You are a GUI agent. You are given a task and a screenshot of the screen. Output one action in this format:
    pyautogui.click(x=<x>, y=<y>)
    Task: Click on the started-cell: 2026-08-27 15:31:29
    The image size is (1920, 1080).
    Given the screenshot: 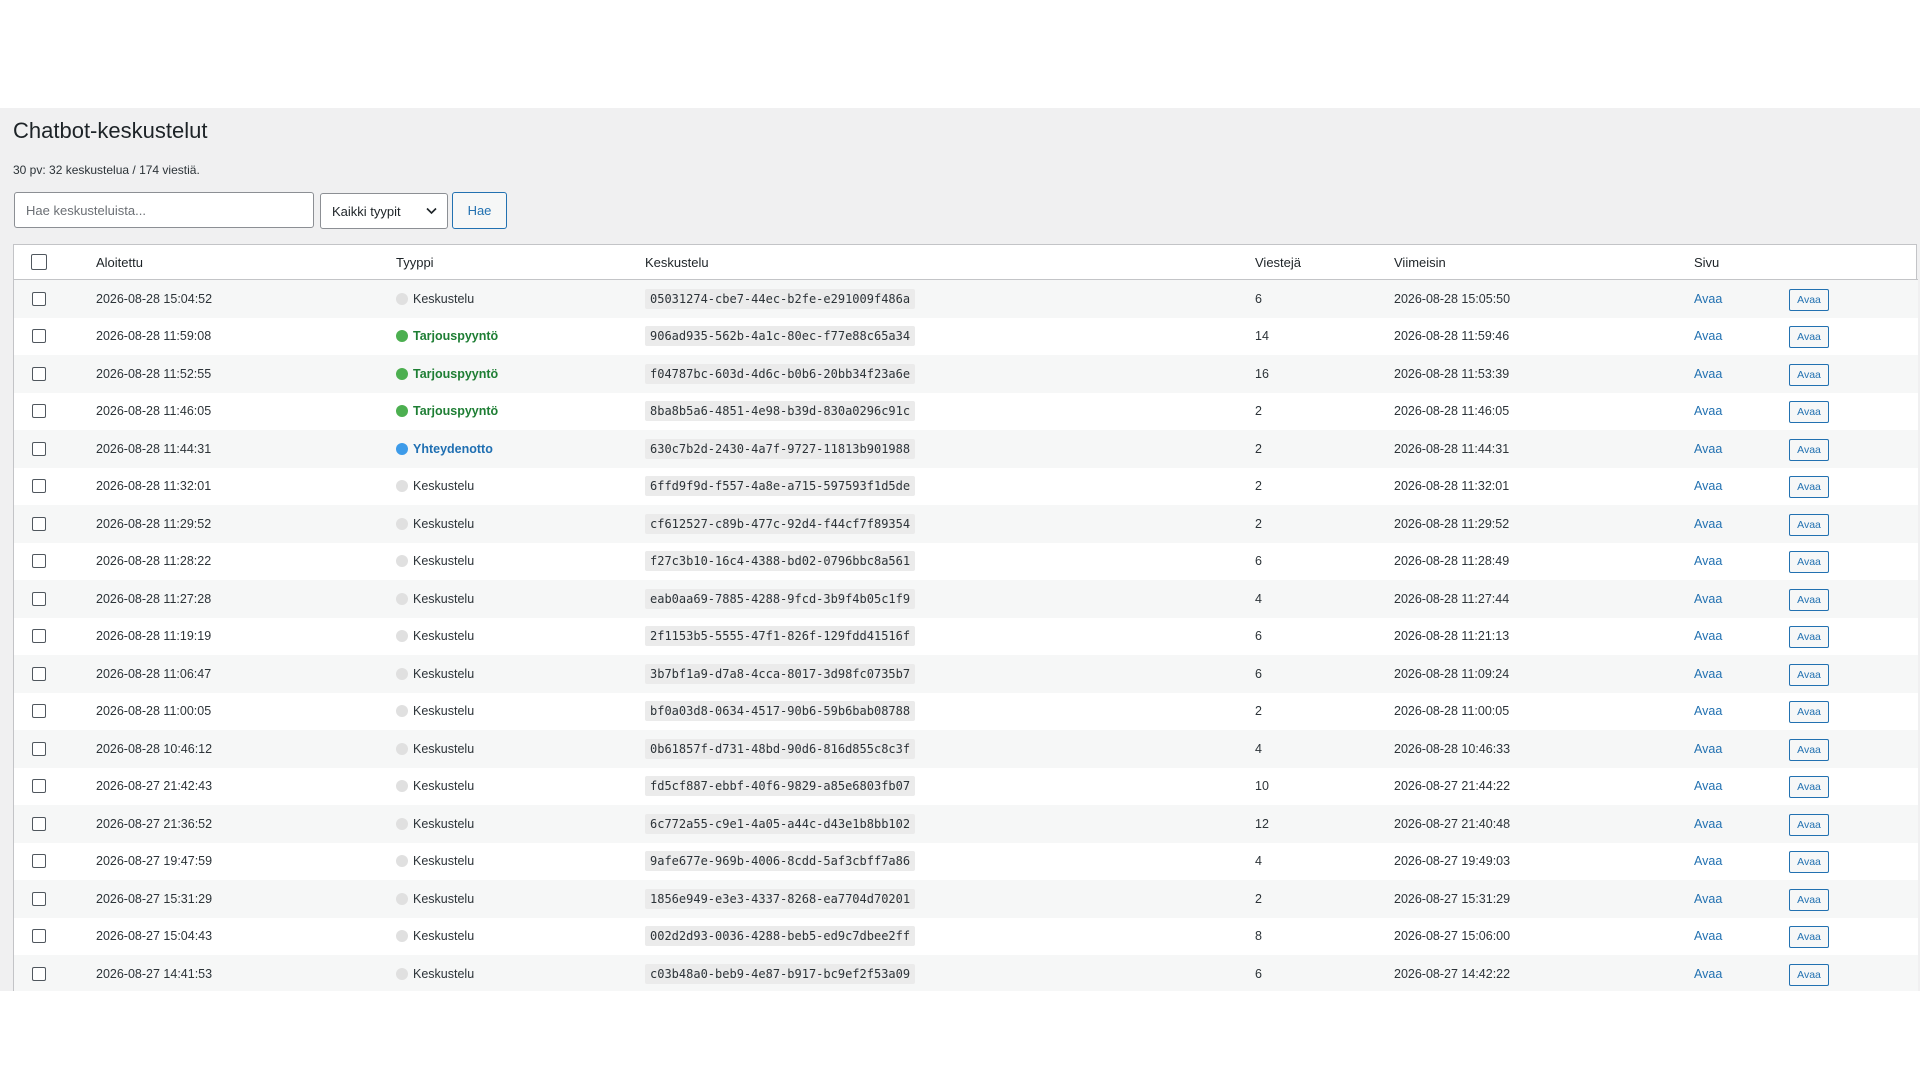 What is the action you would take?
    pyautogui.click(x=246, y=899)
    